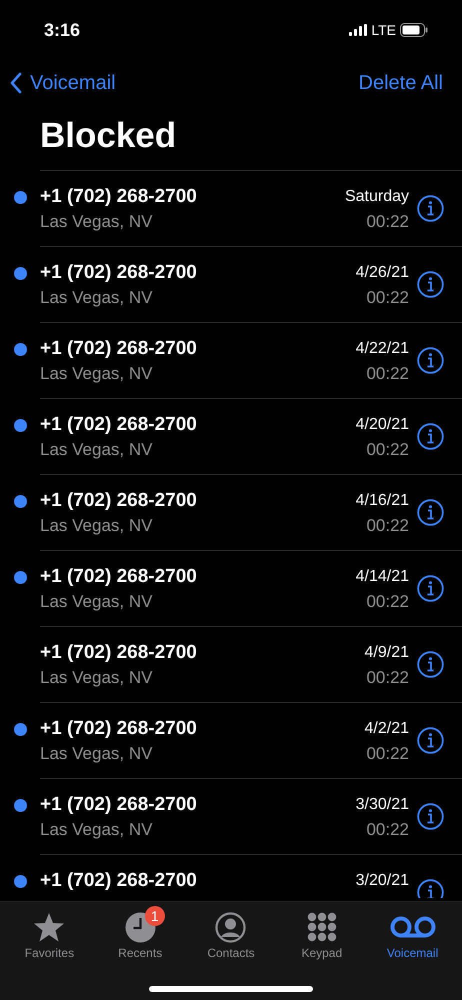 The width and height of the screenshot is (462, 1000). What do you see at coordinates (412, 951) in the screenshot?
I see `tab-button: Voicemail` at bounding box center [412, 951].